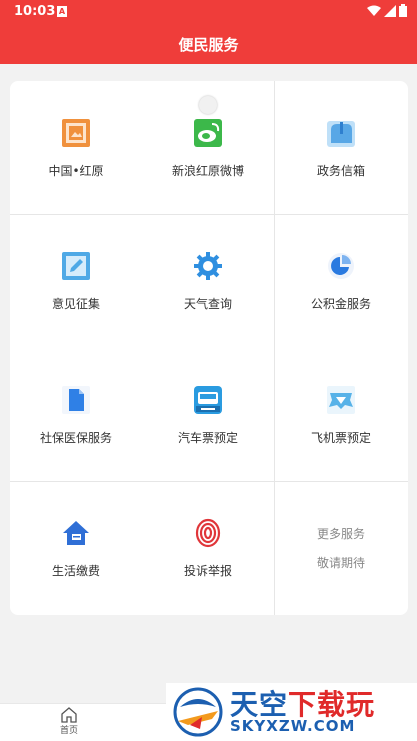 The image size is (417, 741). What do you see at coordinates (340, 534) in the screenshot?
I see `more-services-text: 更多服务` at bounding box center [340, 534].